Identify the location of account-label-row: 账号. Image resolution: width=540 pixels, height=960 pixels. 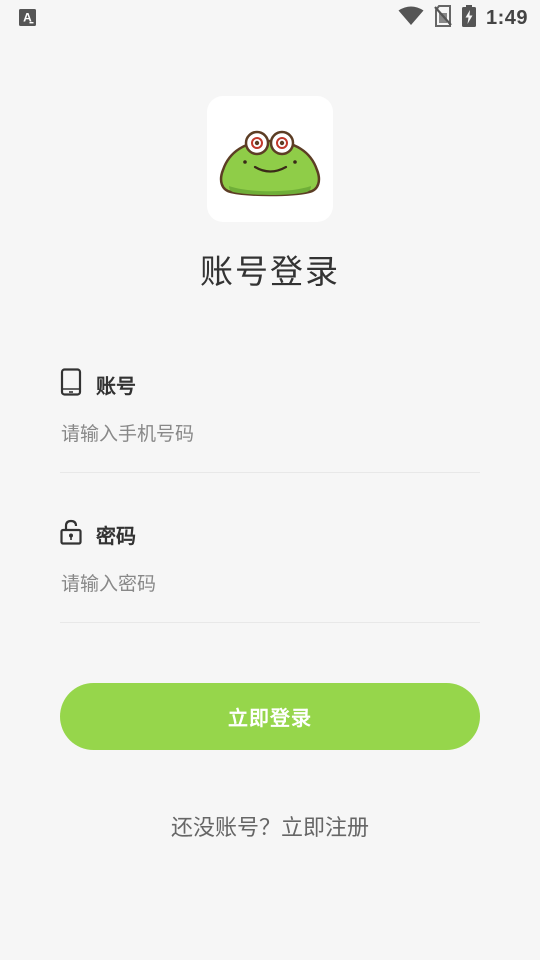
(98, 384).